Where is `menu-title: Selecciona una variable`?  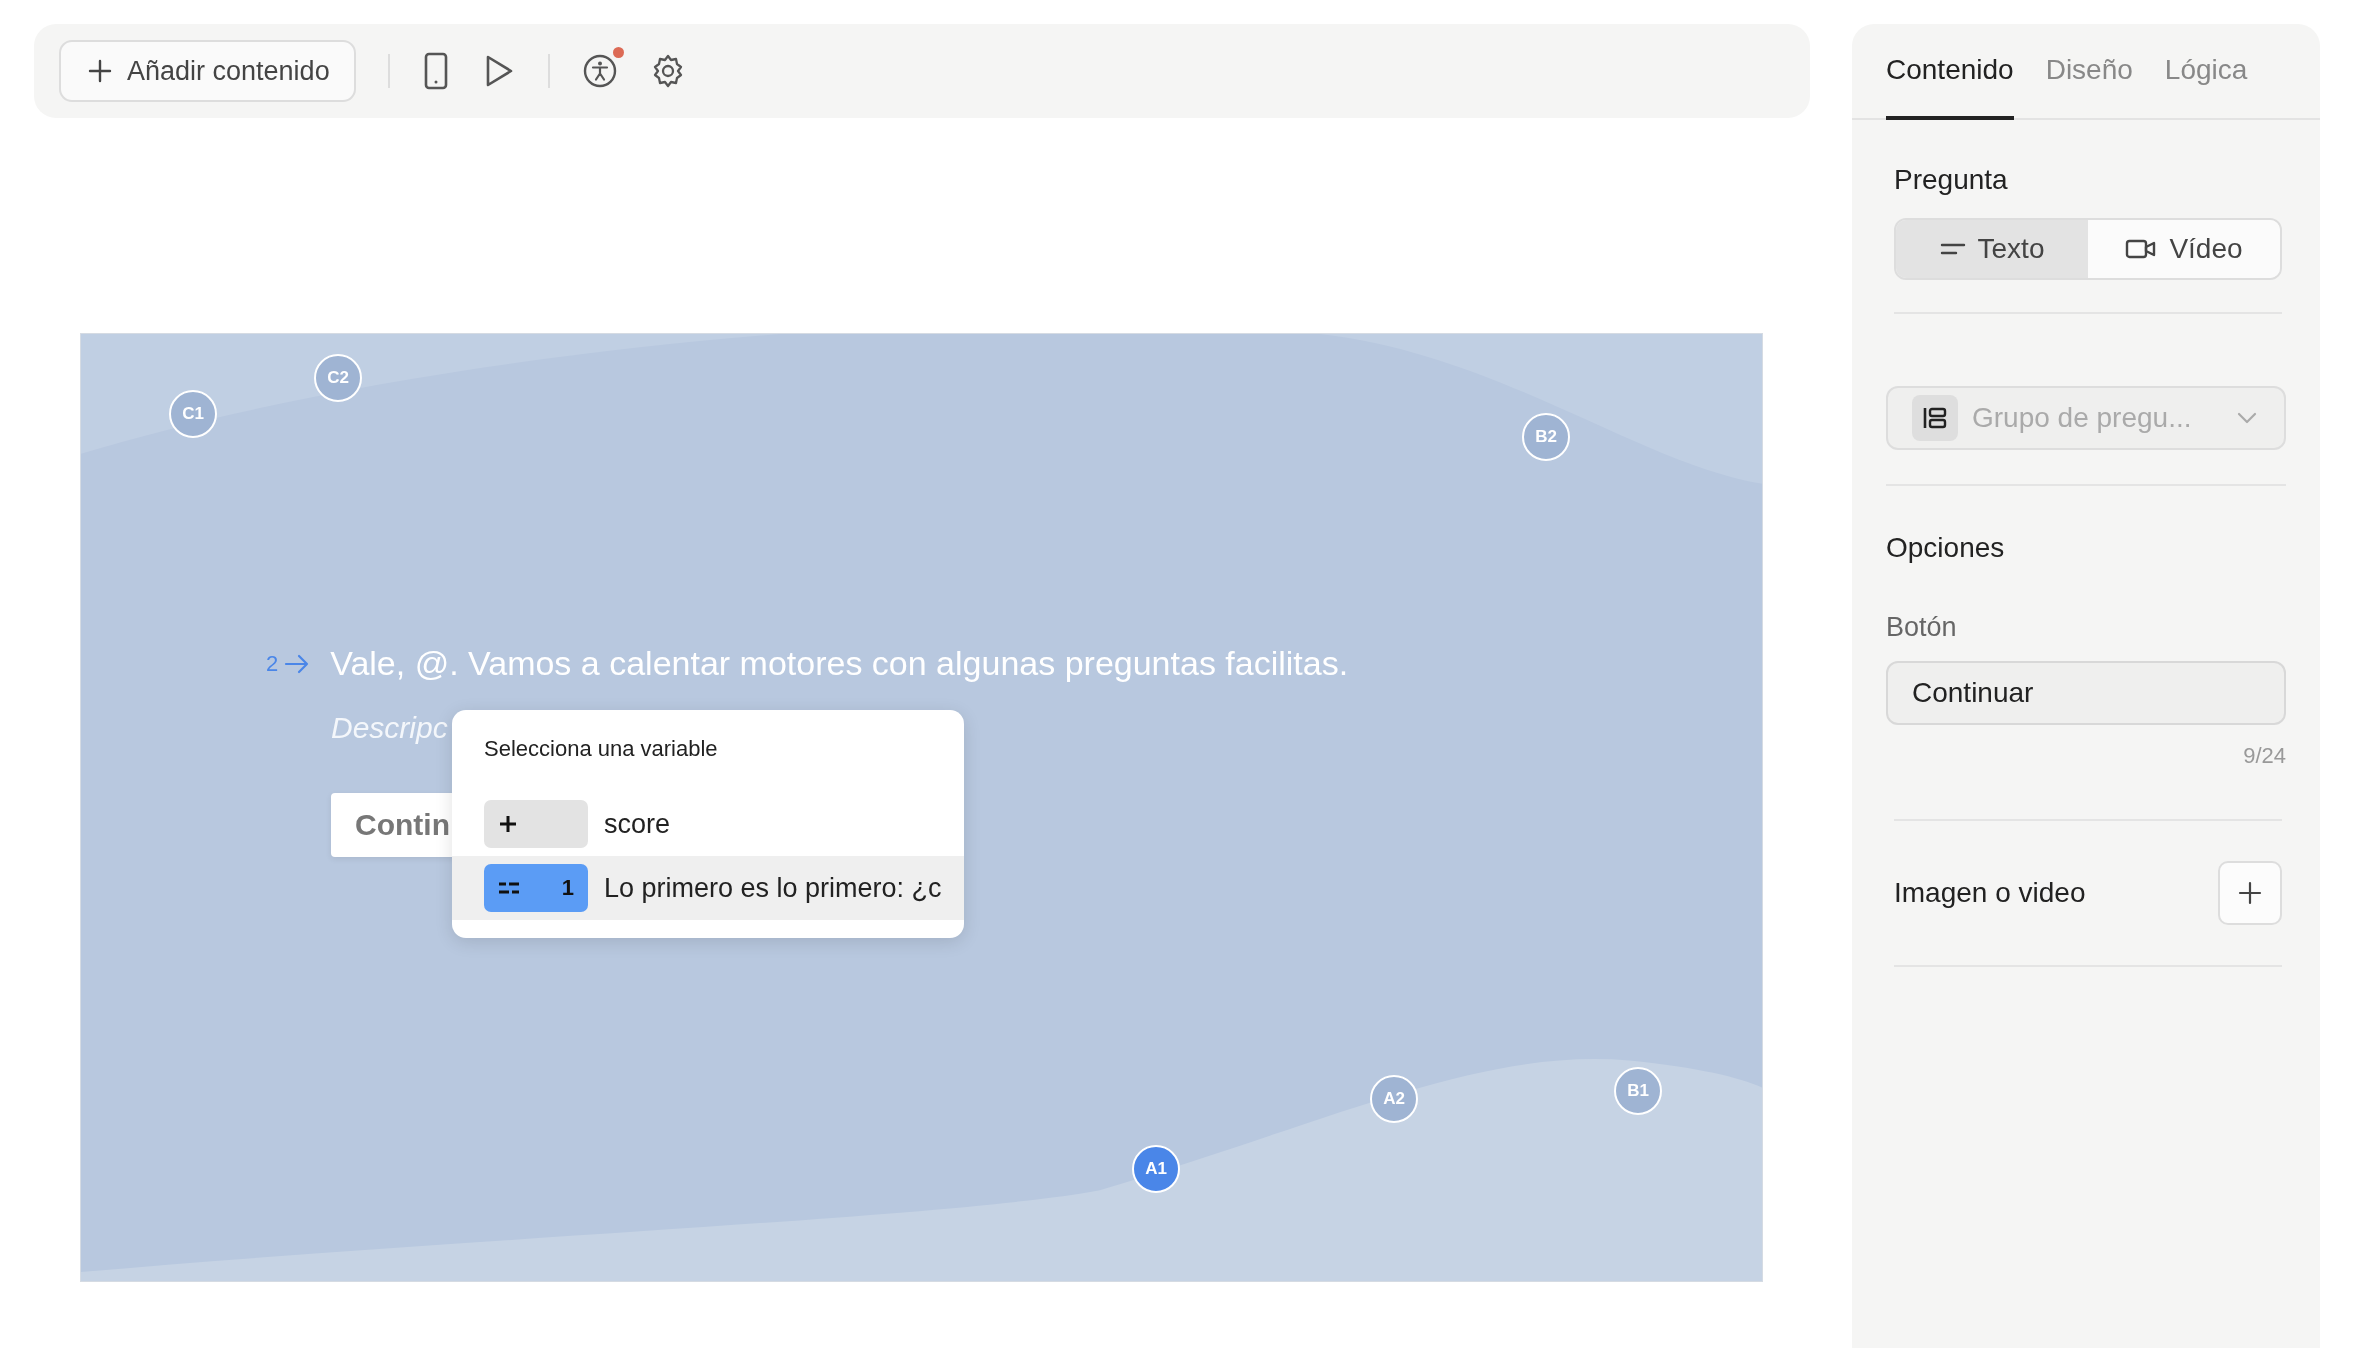 menu-title: Selecciona una variable is located at coordinates (601, 749).